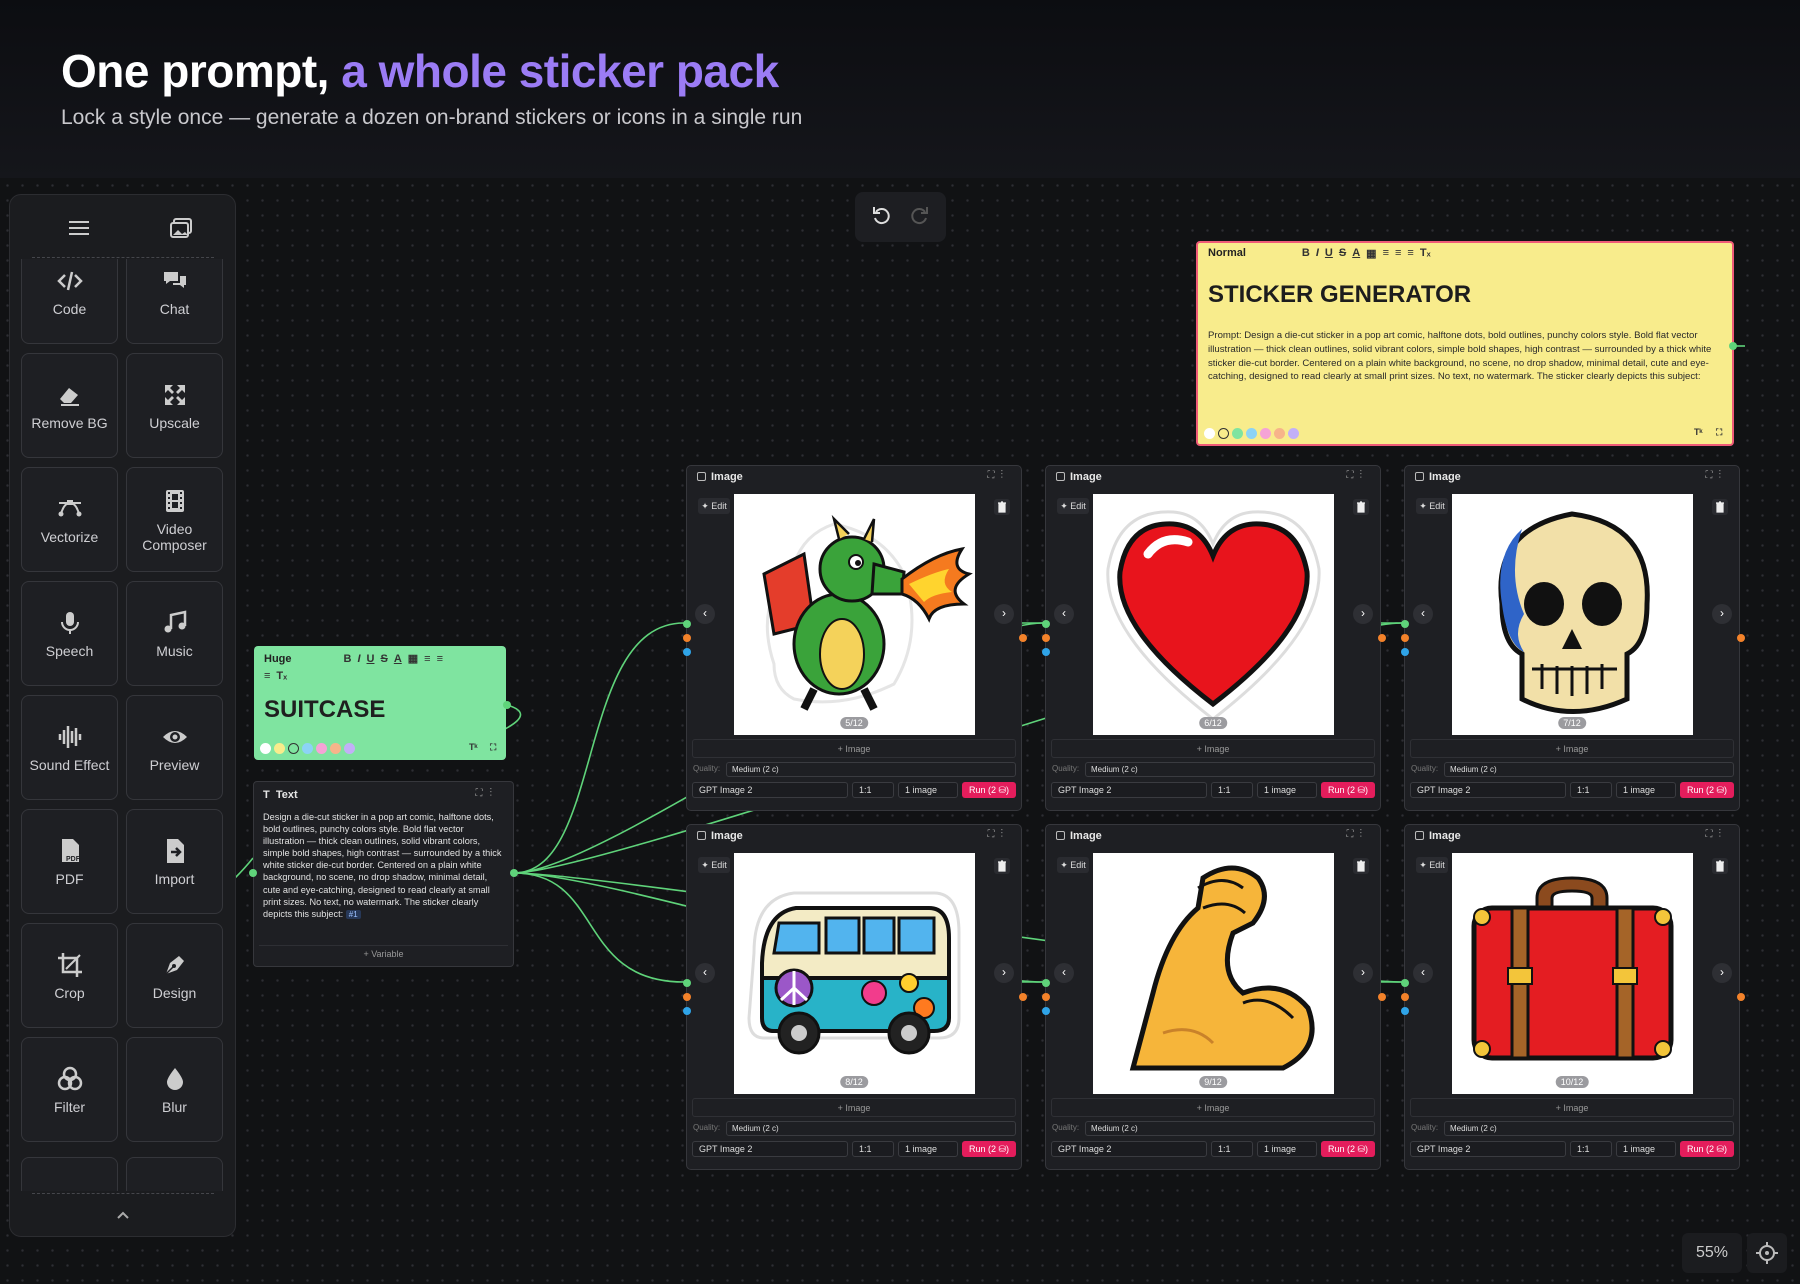 This screenshot has width=1800, height=1284. Describe the element at coordinates (1306, 253) in the screenshot. I see `bold-icon: B` at that location.